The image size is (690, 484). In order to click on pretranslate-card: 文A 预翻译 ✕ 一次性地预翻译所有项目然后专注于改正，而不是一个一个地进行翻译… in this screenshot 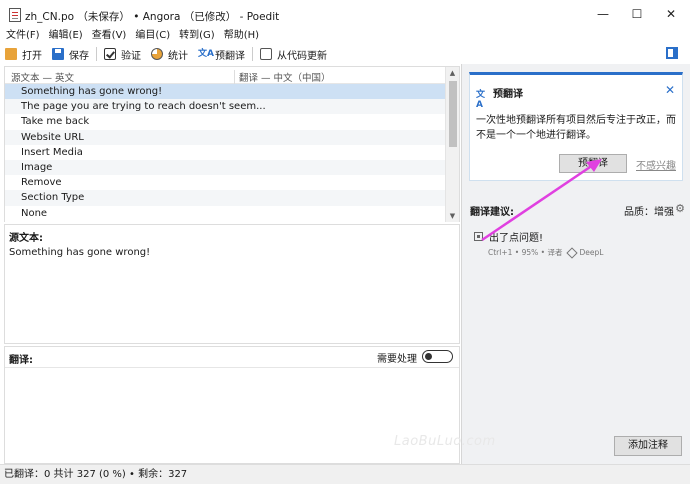, I will do `click(576, 126)`.